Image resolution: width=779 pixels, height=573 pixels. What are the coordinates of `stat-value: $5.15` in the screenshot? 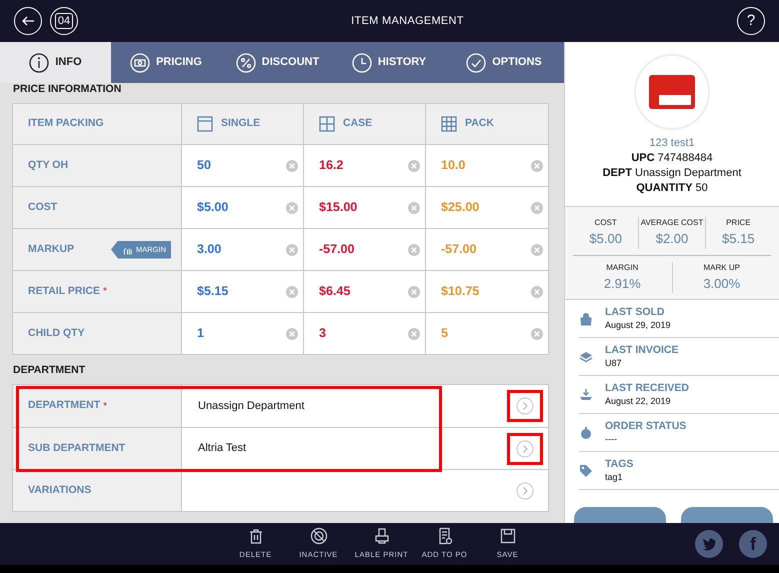 It's located at (738, 239).